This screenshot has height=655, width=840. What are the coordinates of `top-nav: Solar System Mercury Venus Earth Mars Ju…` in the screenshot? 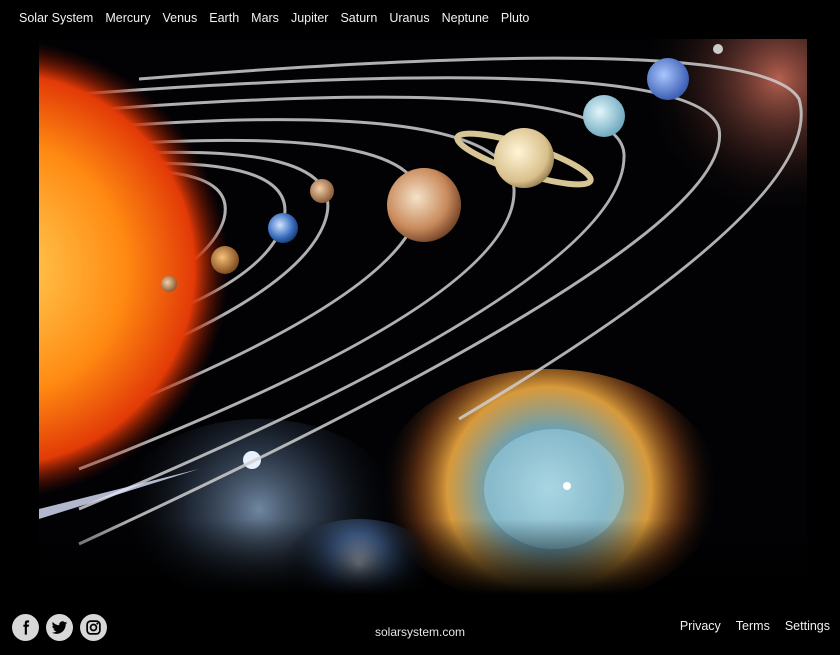 It's located at (280, 19).